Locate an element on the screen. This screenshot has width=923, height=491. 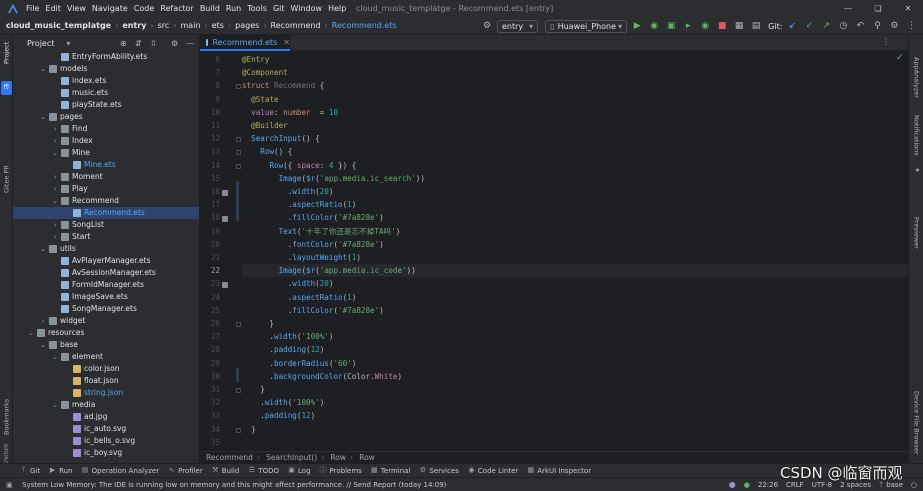
breadcrumb-entry: entry is located at coordinates (134, 25).